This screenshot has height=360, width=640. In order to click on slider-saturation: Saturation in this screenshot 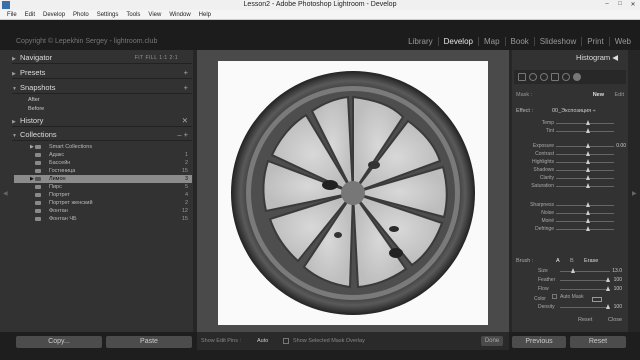, I will do `click(571, 187)`.